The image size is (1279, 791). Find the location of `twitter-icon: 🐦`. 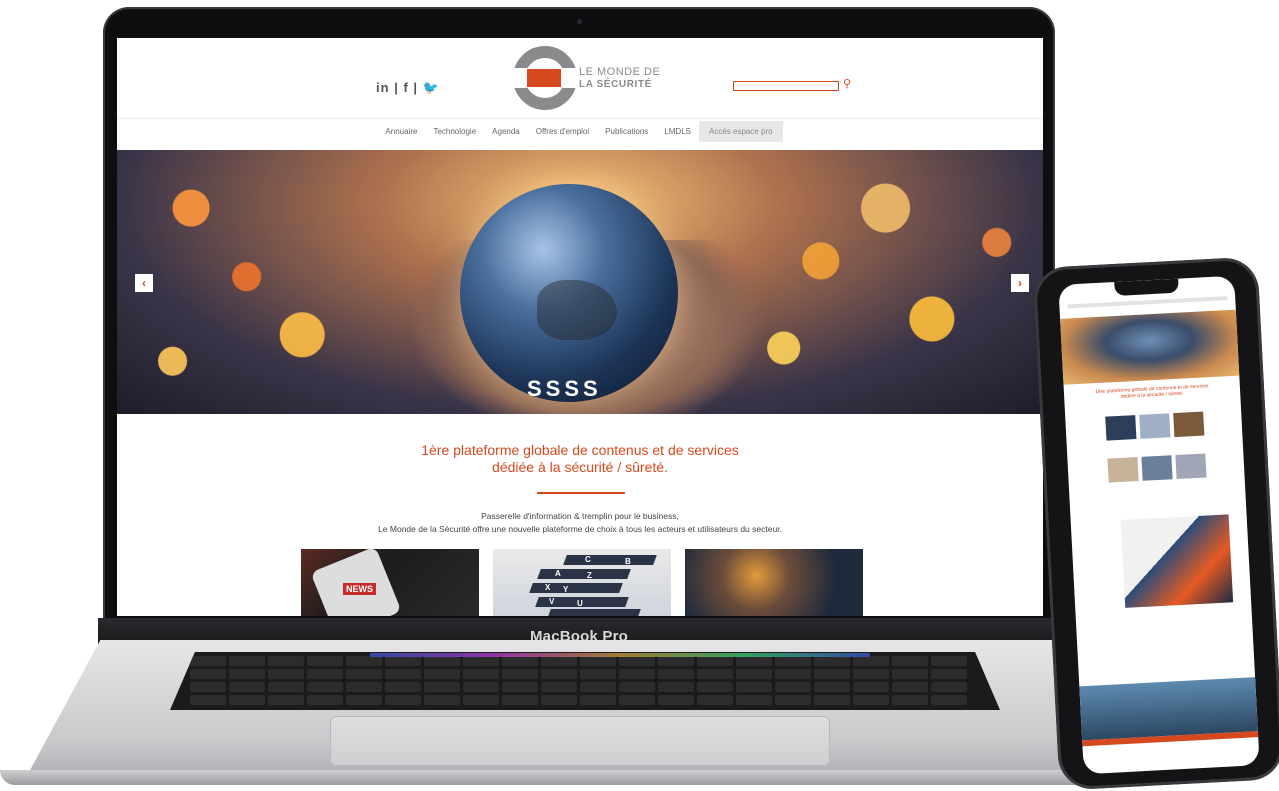

twitter-icon: 🐦 is located at coordinates (431, 87).